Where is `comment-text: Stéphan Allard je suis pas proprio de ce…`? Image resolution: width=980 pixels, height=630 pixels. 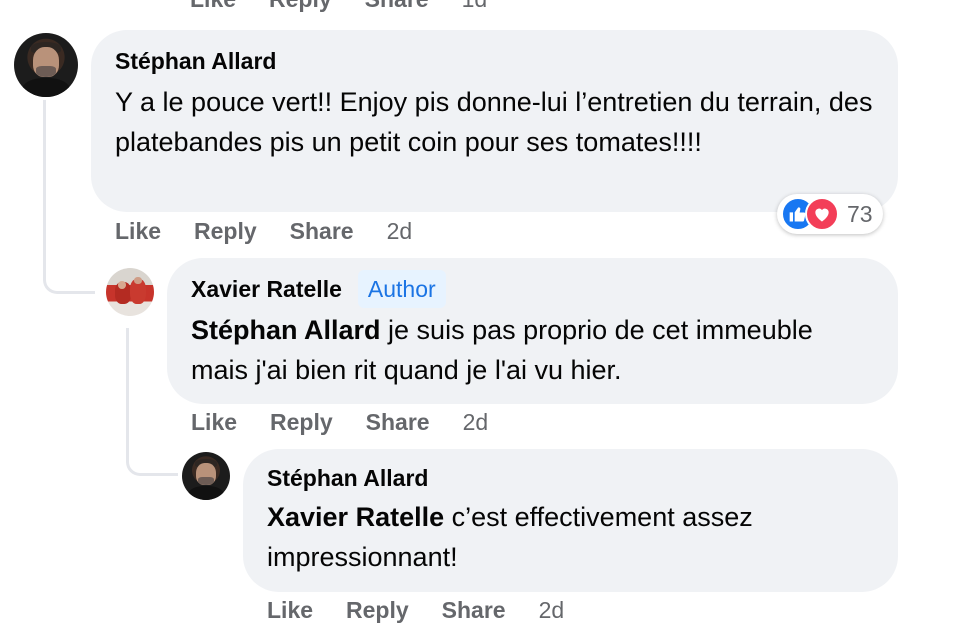
comment-text: Stéphan Allard je suis pas proprio de ce… is located at coordinates (532, 350).